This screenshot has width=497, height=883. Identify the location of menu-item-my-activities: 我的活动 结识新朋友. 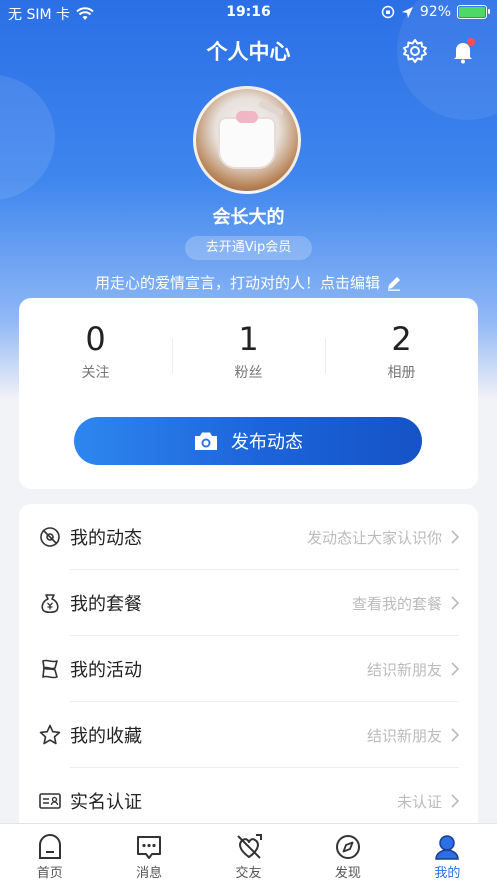
(248, 669).